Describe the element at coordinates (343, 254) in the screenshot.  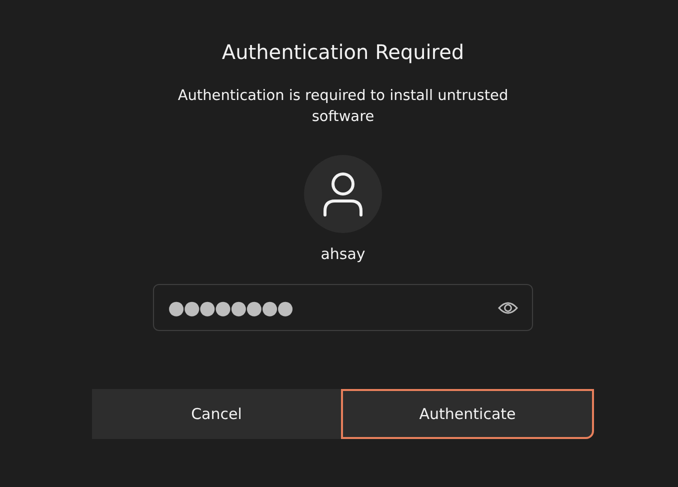
I see `username: ahsay` at that location.